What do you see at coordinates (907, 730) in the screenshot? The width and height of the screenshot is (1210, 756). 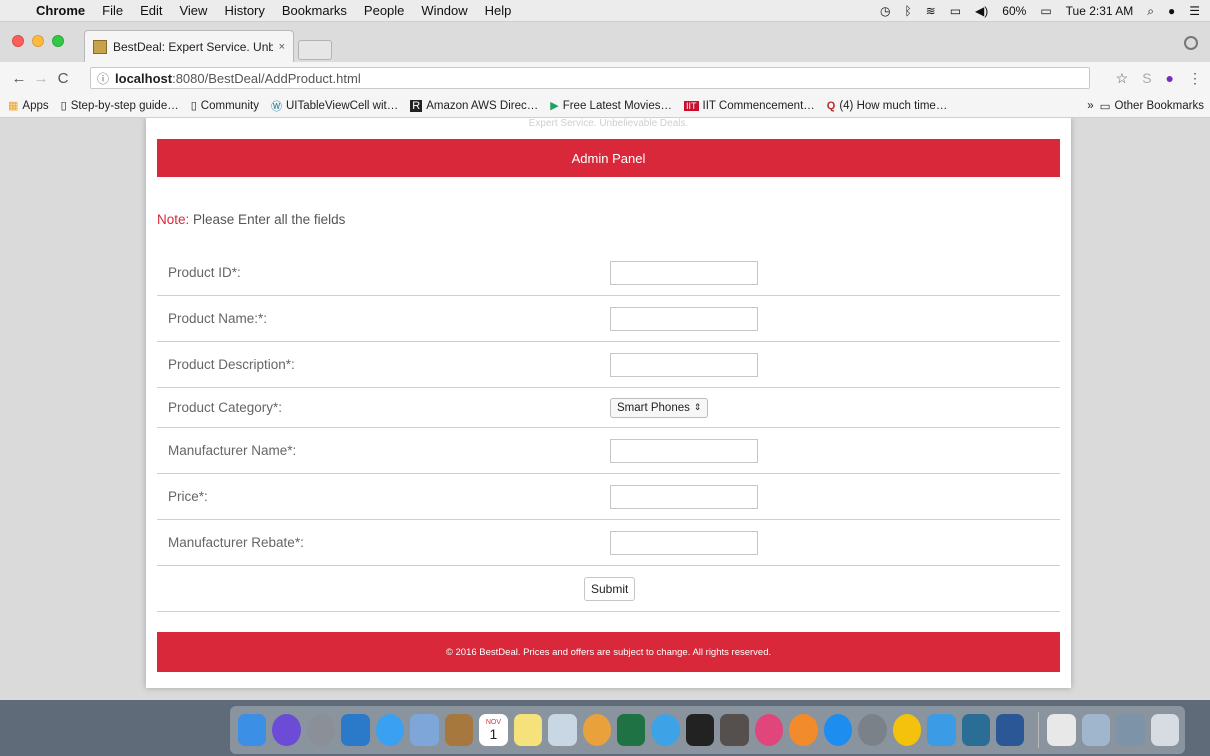 I see `chrome-dock-icon` at bounding box center [907, 730].